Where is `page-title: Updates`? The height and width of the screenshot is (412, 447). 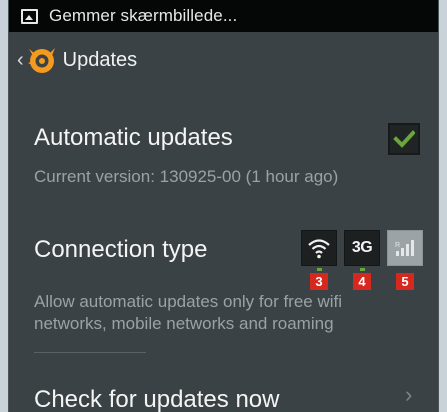
page-title: Updates is located at coordinates (100, 59).